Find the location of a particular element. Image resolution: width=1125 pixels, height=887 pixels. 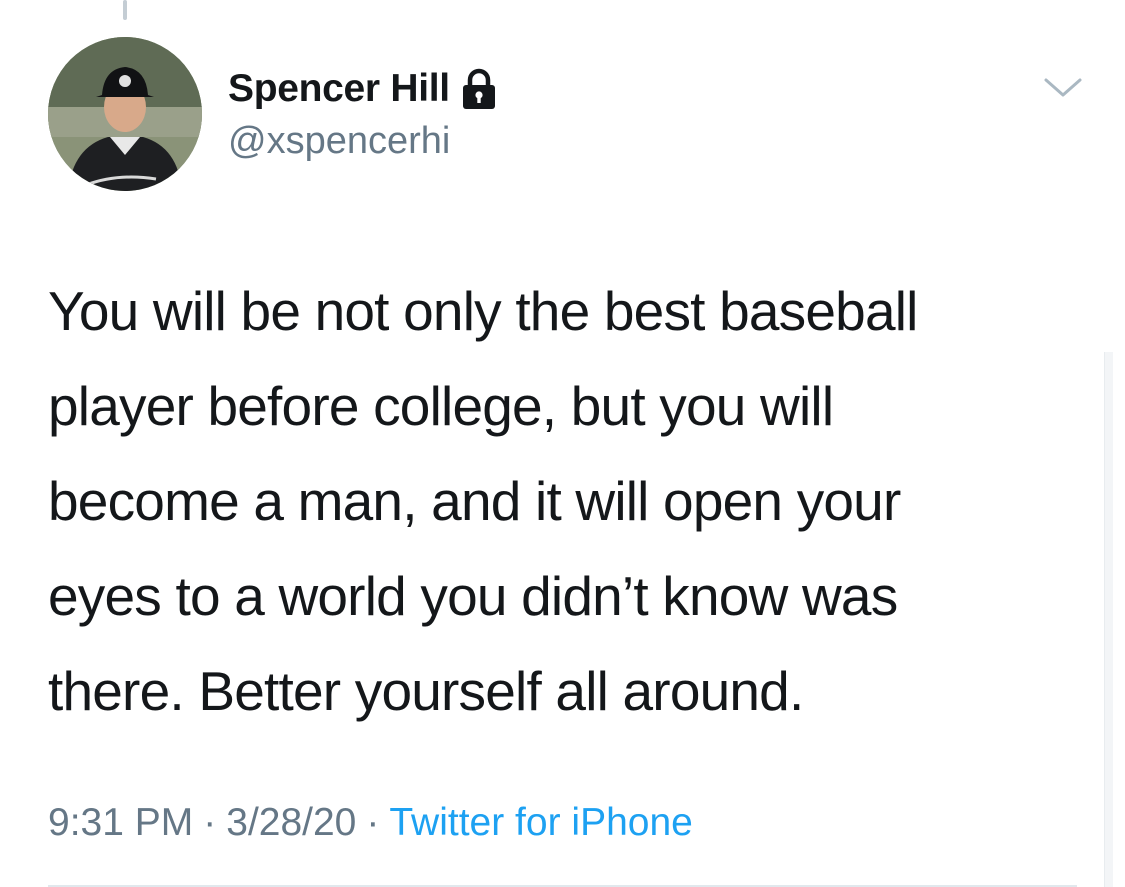

user-handle: @xspencerhi is located at coordinates (339, 141).